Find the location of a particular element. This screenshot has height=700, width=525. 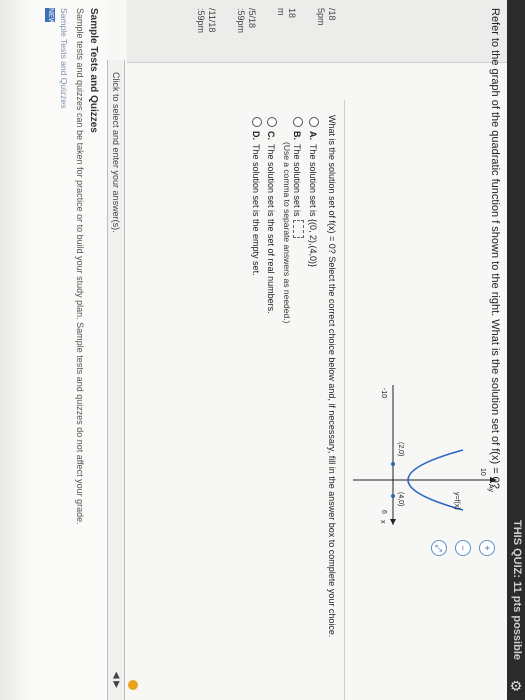

nav-arrows: ◀ ▶ is located at coordinates (116, 680).